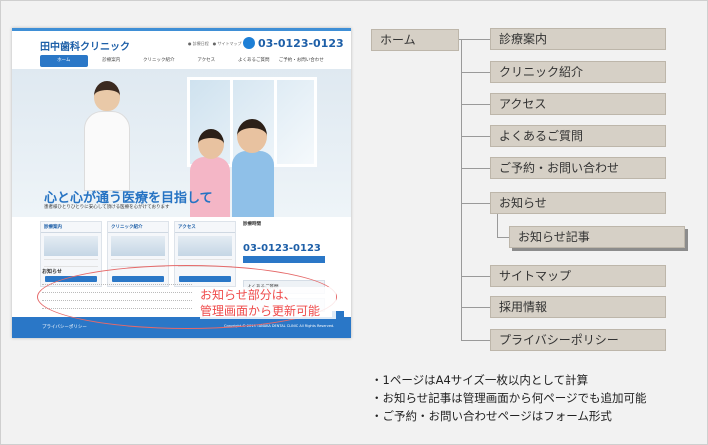 The image size is (708, 445). I want to click on note-item: ・1ページはA4サイズ一枚以内として計算, so click(480, 380).